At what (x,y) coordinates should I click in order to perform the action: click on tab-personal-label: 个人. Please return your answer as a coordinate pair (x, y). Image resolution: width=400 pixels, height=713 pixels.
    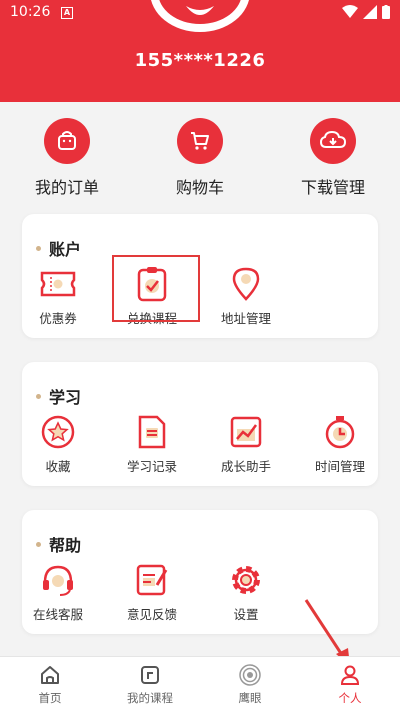
    Looking at the image, I should click on (350, 698).